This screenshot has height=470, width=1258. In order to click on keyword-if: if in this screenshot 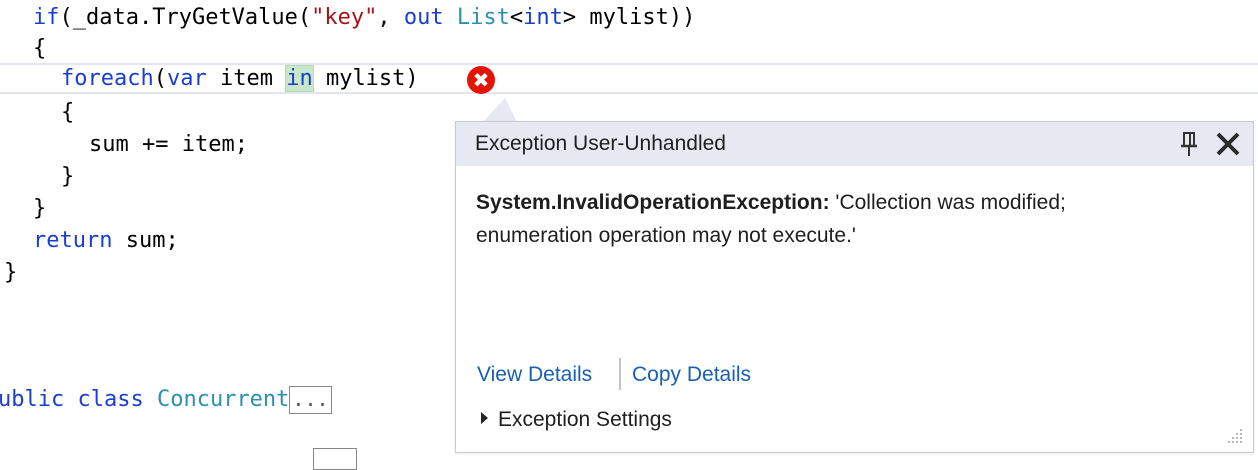, I will do `click(46, 17)`.